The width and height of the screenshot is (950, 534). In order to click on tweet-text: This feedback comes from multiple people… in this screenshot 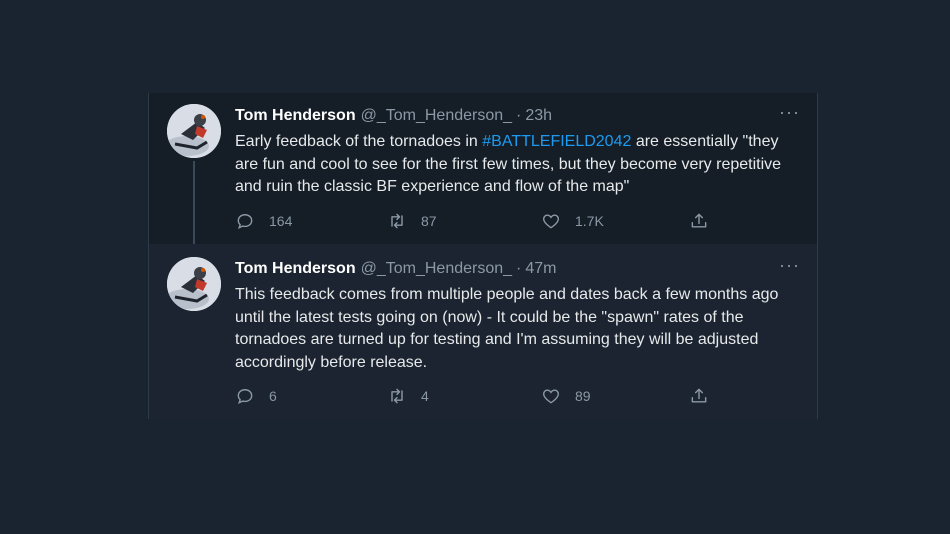, I will do `click(507, 328)`.